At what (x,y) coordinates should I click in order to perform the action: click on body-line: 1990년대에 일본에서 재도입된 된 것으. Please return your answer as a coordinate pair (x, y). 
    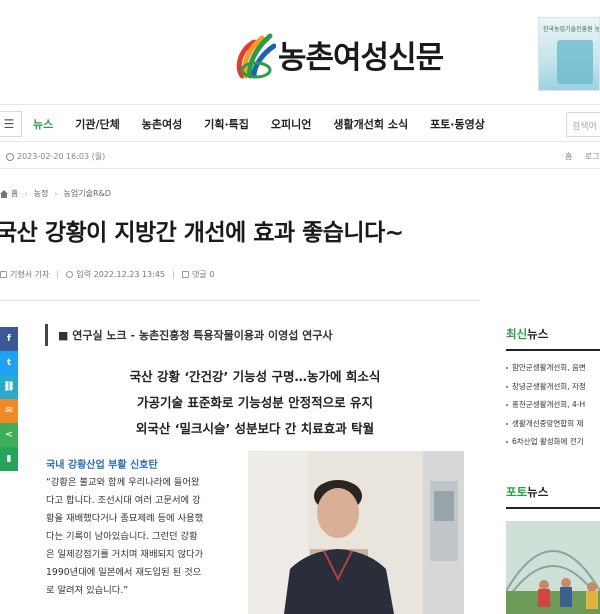
    Looking at the image, I should click on (124, 572).